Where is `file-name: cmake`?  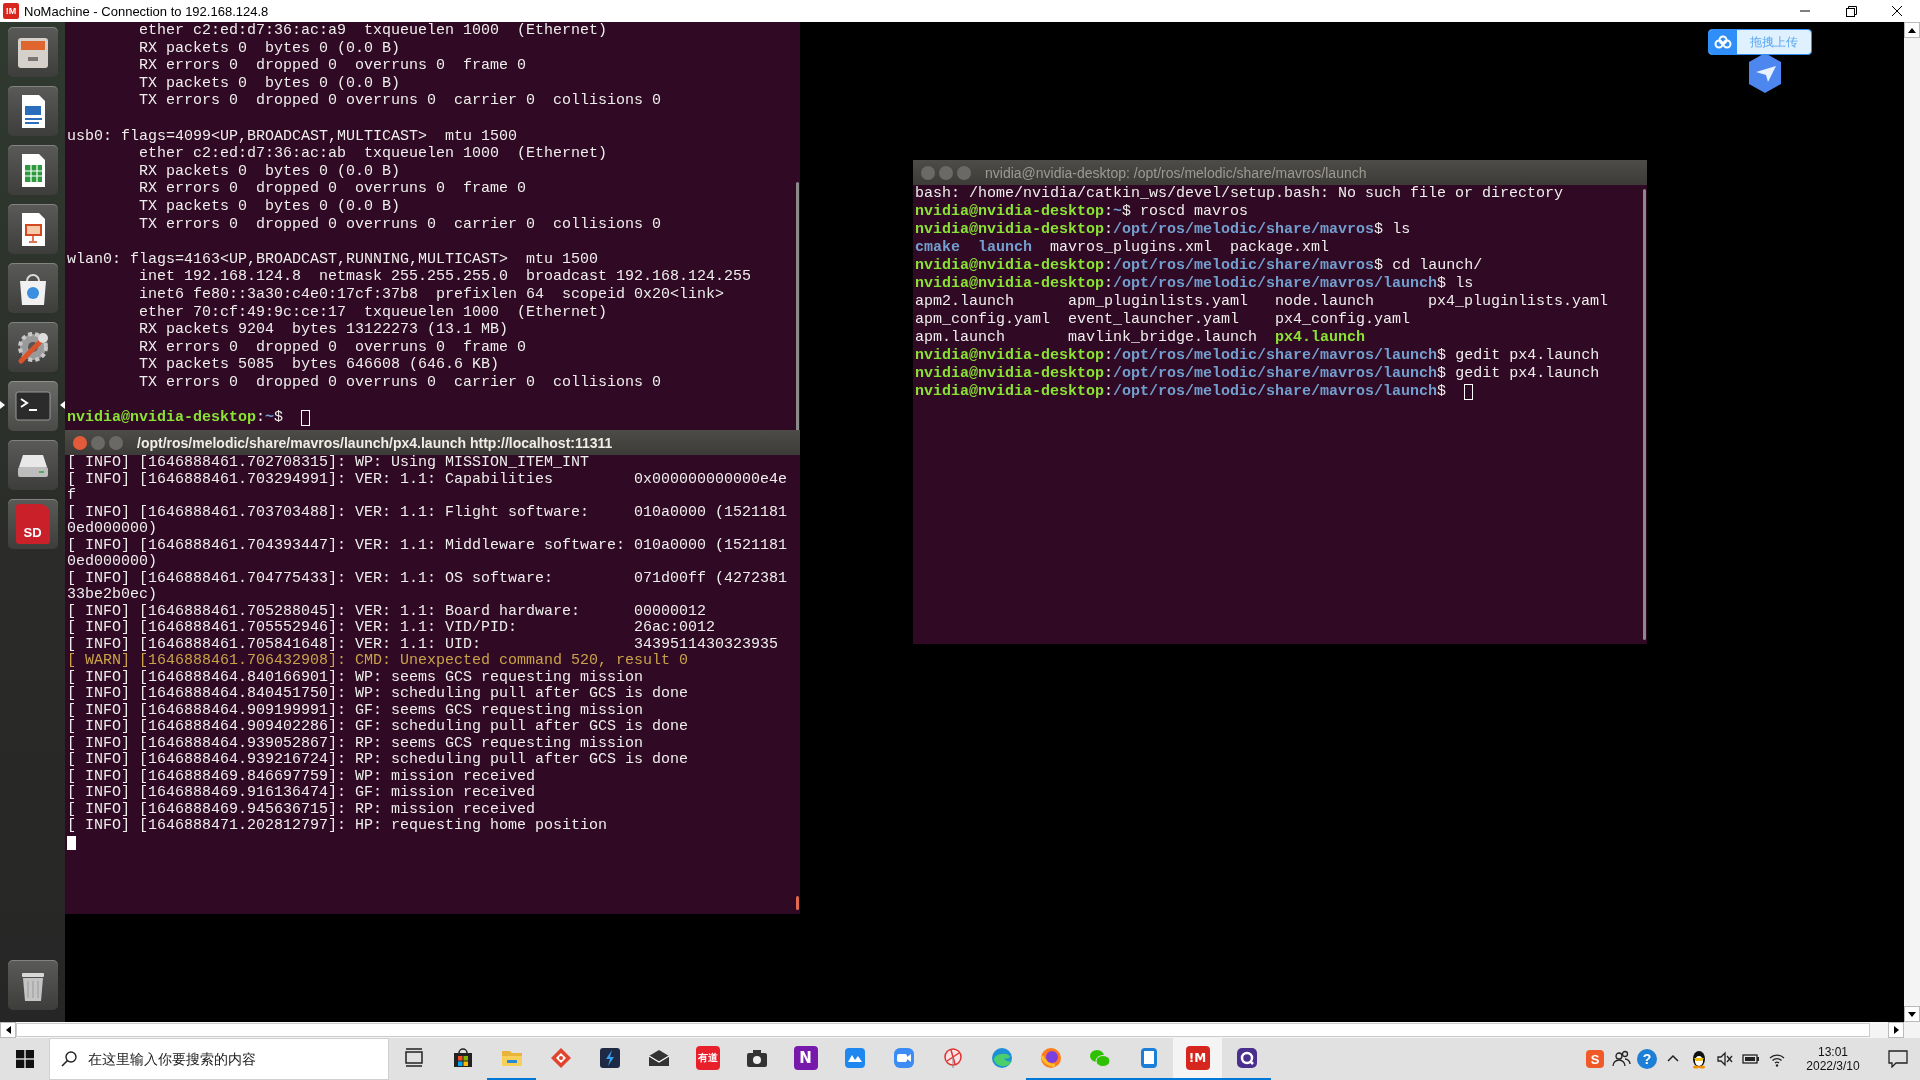
file-name: cmake is located at coordinates (937, 248).